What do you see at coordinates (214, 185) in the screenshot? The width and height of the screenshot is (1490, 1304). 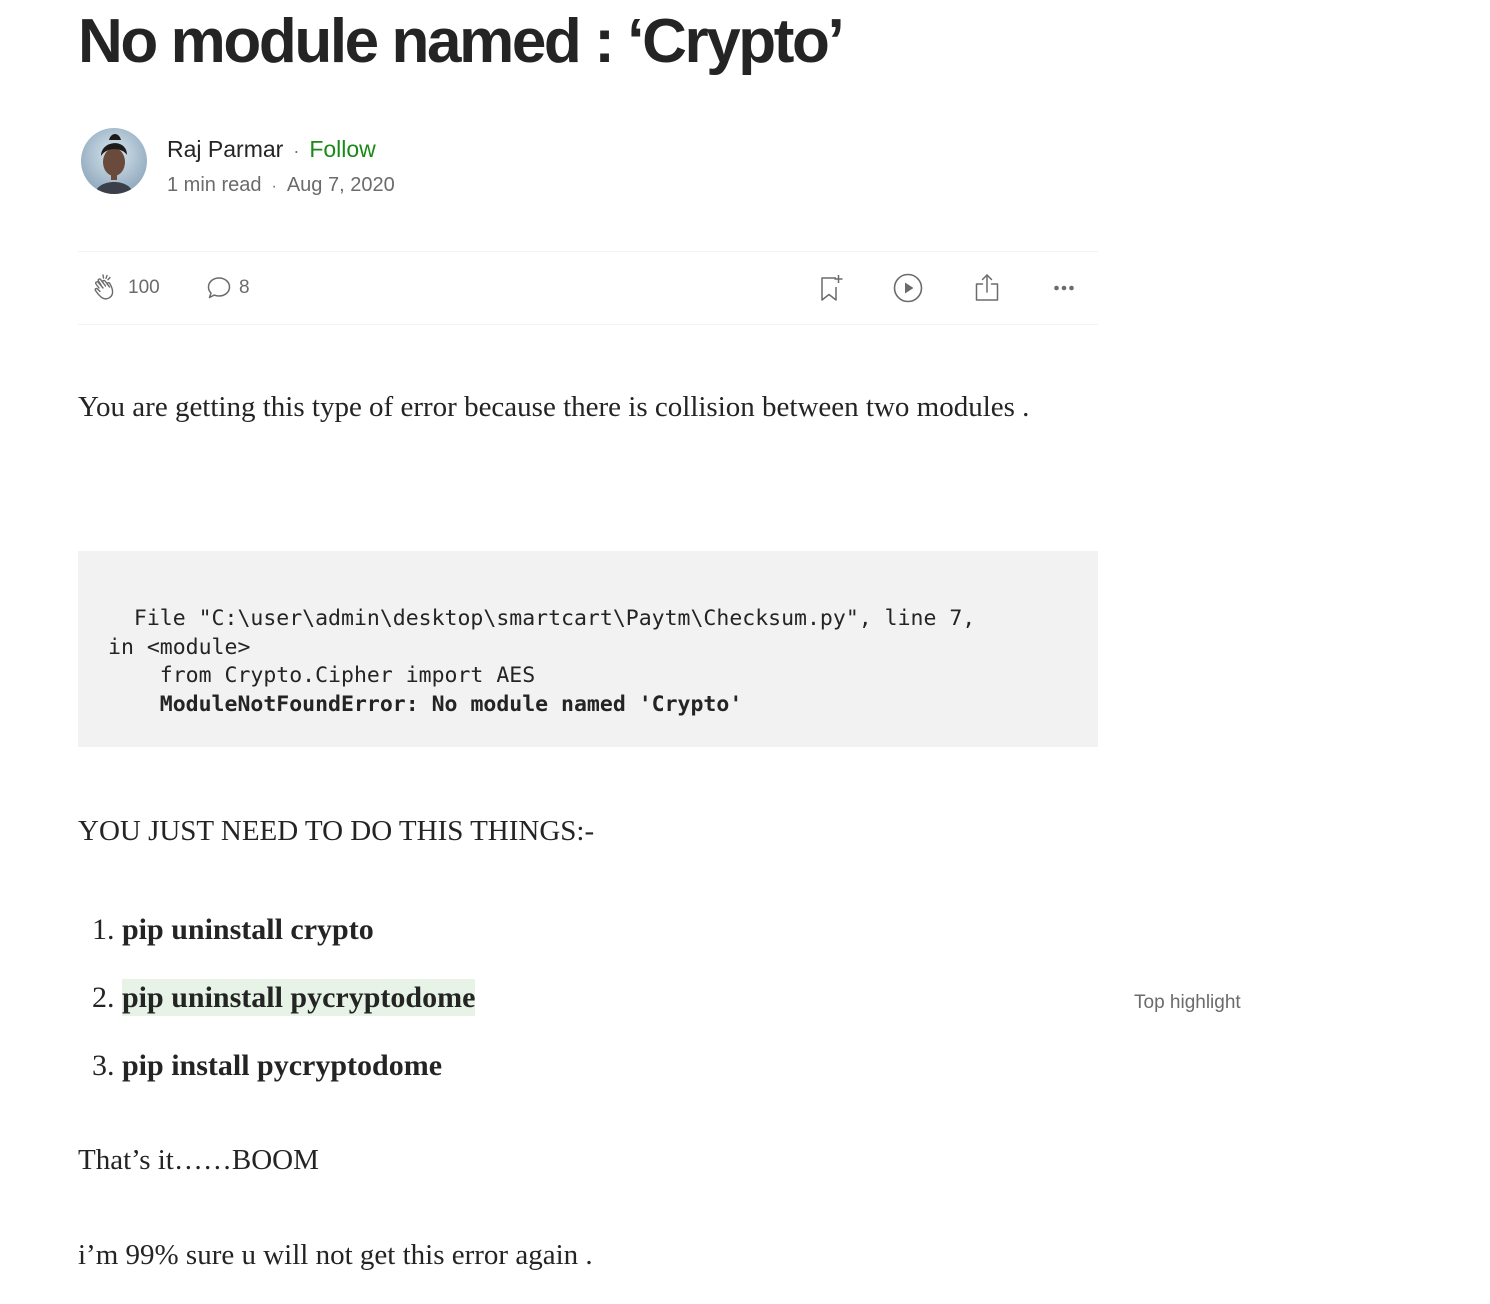 I see `read-time: 1 min read` at bounding box center [214, 185].